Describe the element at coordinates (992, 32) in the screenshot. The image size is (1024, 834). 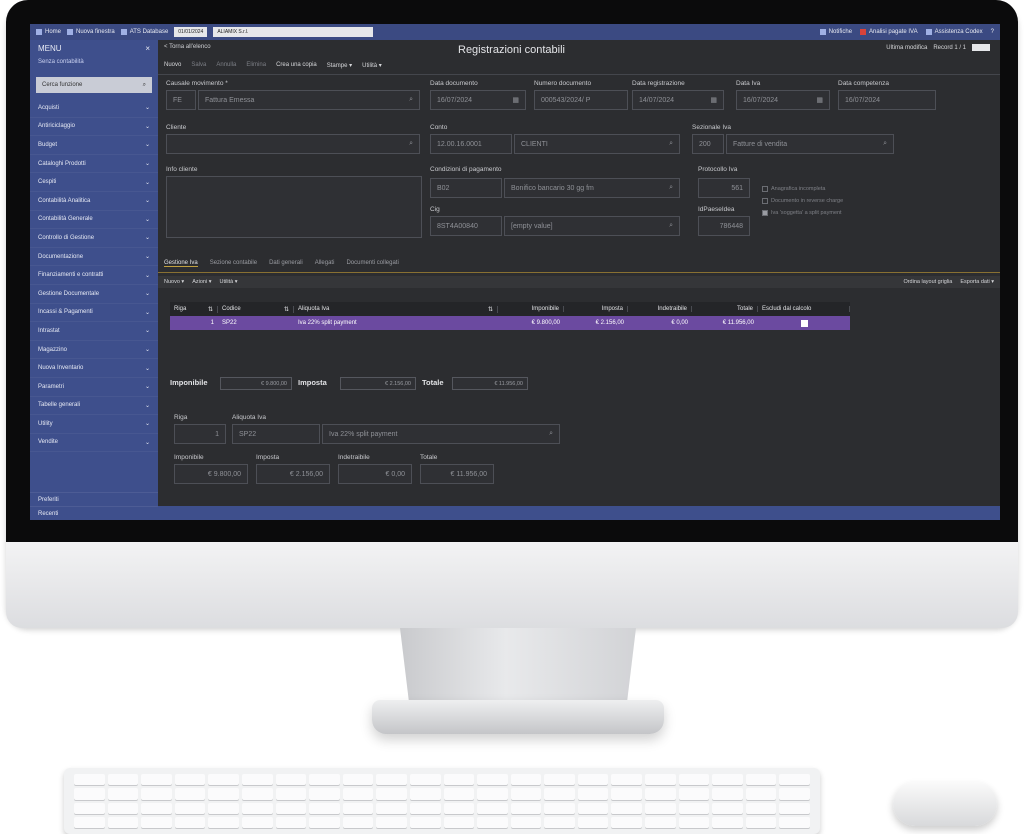
I see `help-button: ?` at that location.